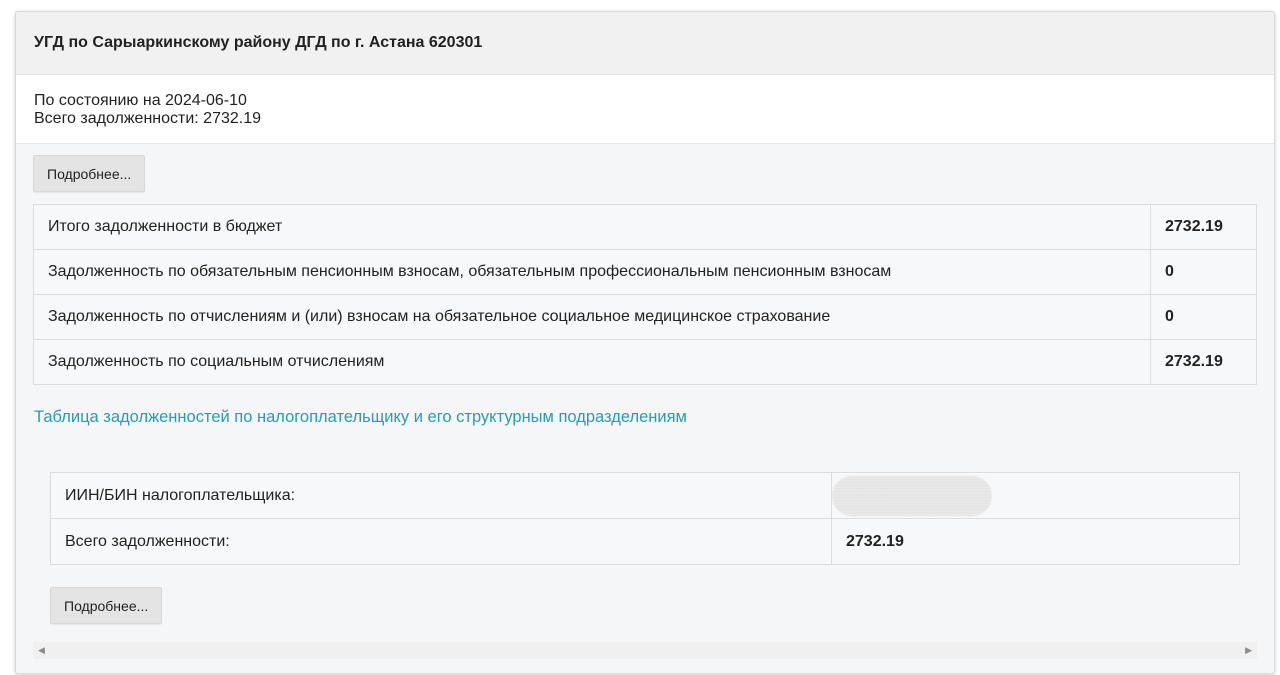  What do you see at coordinates (1248, 650) in the screenshot?
I see `scroll-right-arrow-icon: ▶` at bounding box center [1248, 650].